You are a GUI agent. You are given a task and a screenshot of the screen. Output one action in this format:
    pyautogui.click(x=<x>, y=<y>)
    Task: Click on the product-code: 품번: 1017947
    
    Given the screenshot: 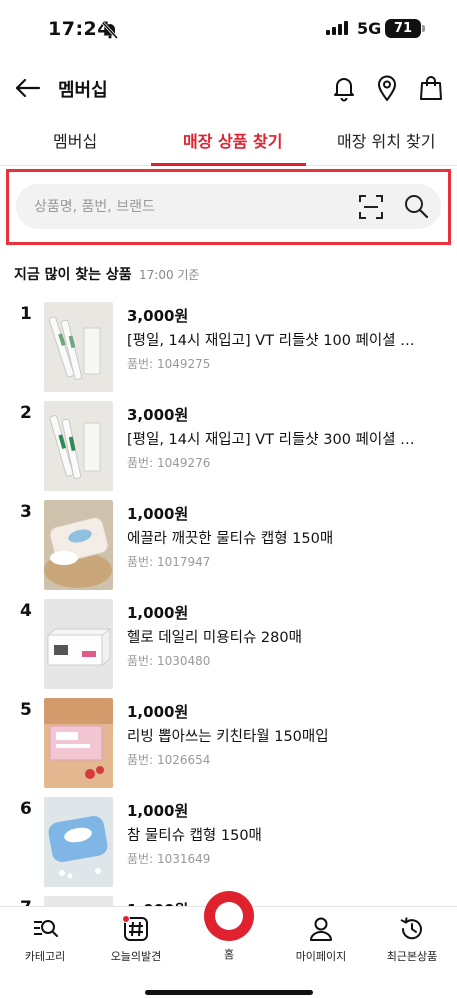 What is the action you would take?
    pyautogui.click(x=169, y=562)
    